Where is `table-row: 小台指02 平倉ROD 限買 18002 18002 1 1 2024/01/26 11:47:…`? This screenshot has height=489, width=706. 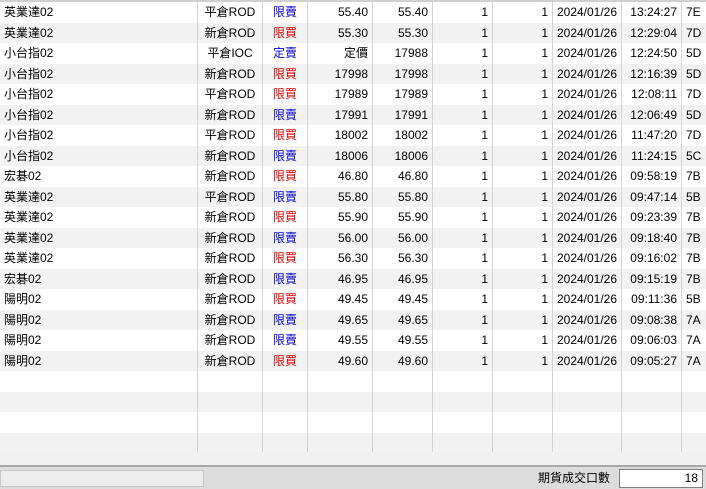
table-row: 小台指02 平倉ROD 限買 18002 18002 1 1 2024/01/26 11:47:… is located at coordinates (353, 135).